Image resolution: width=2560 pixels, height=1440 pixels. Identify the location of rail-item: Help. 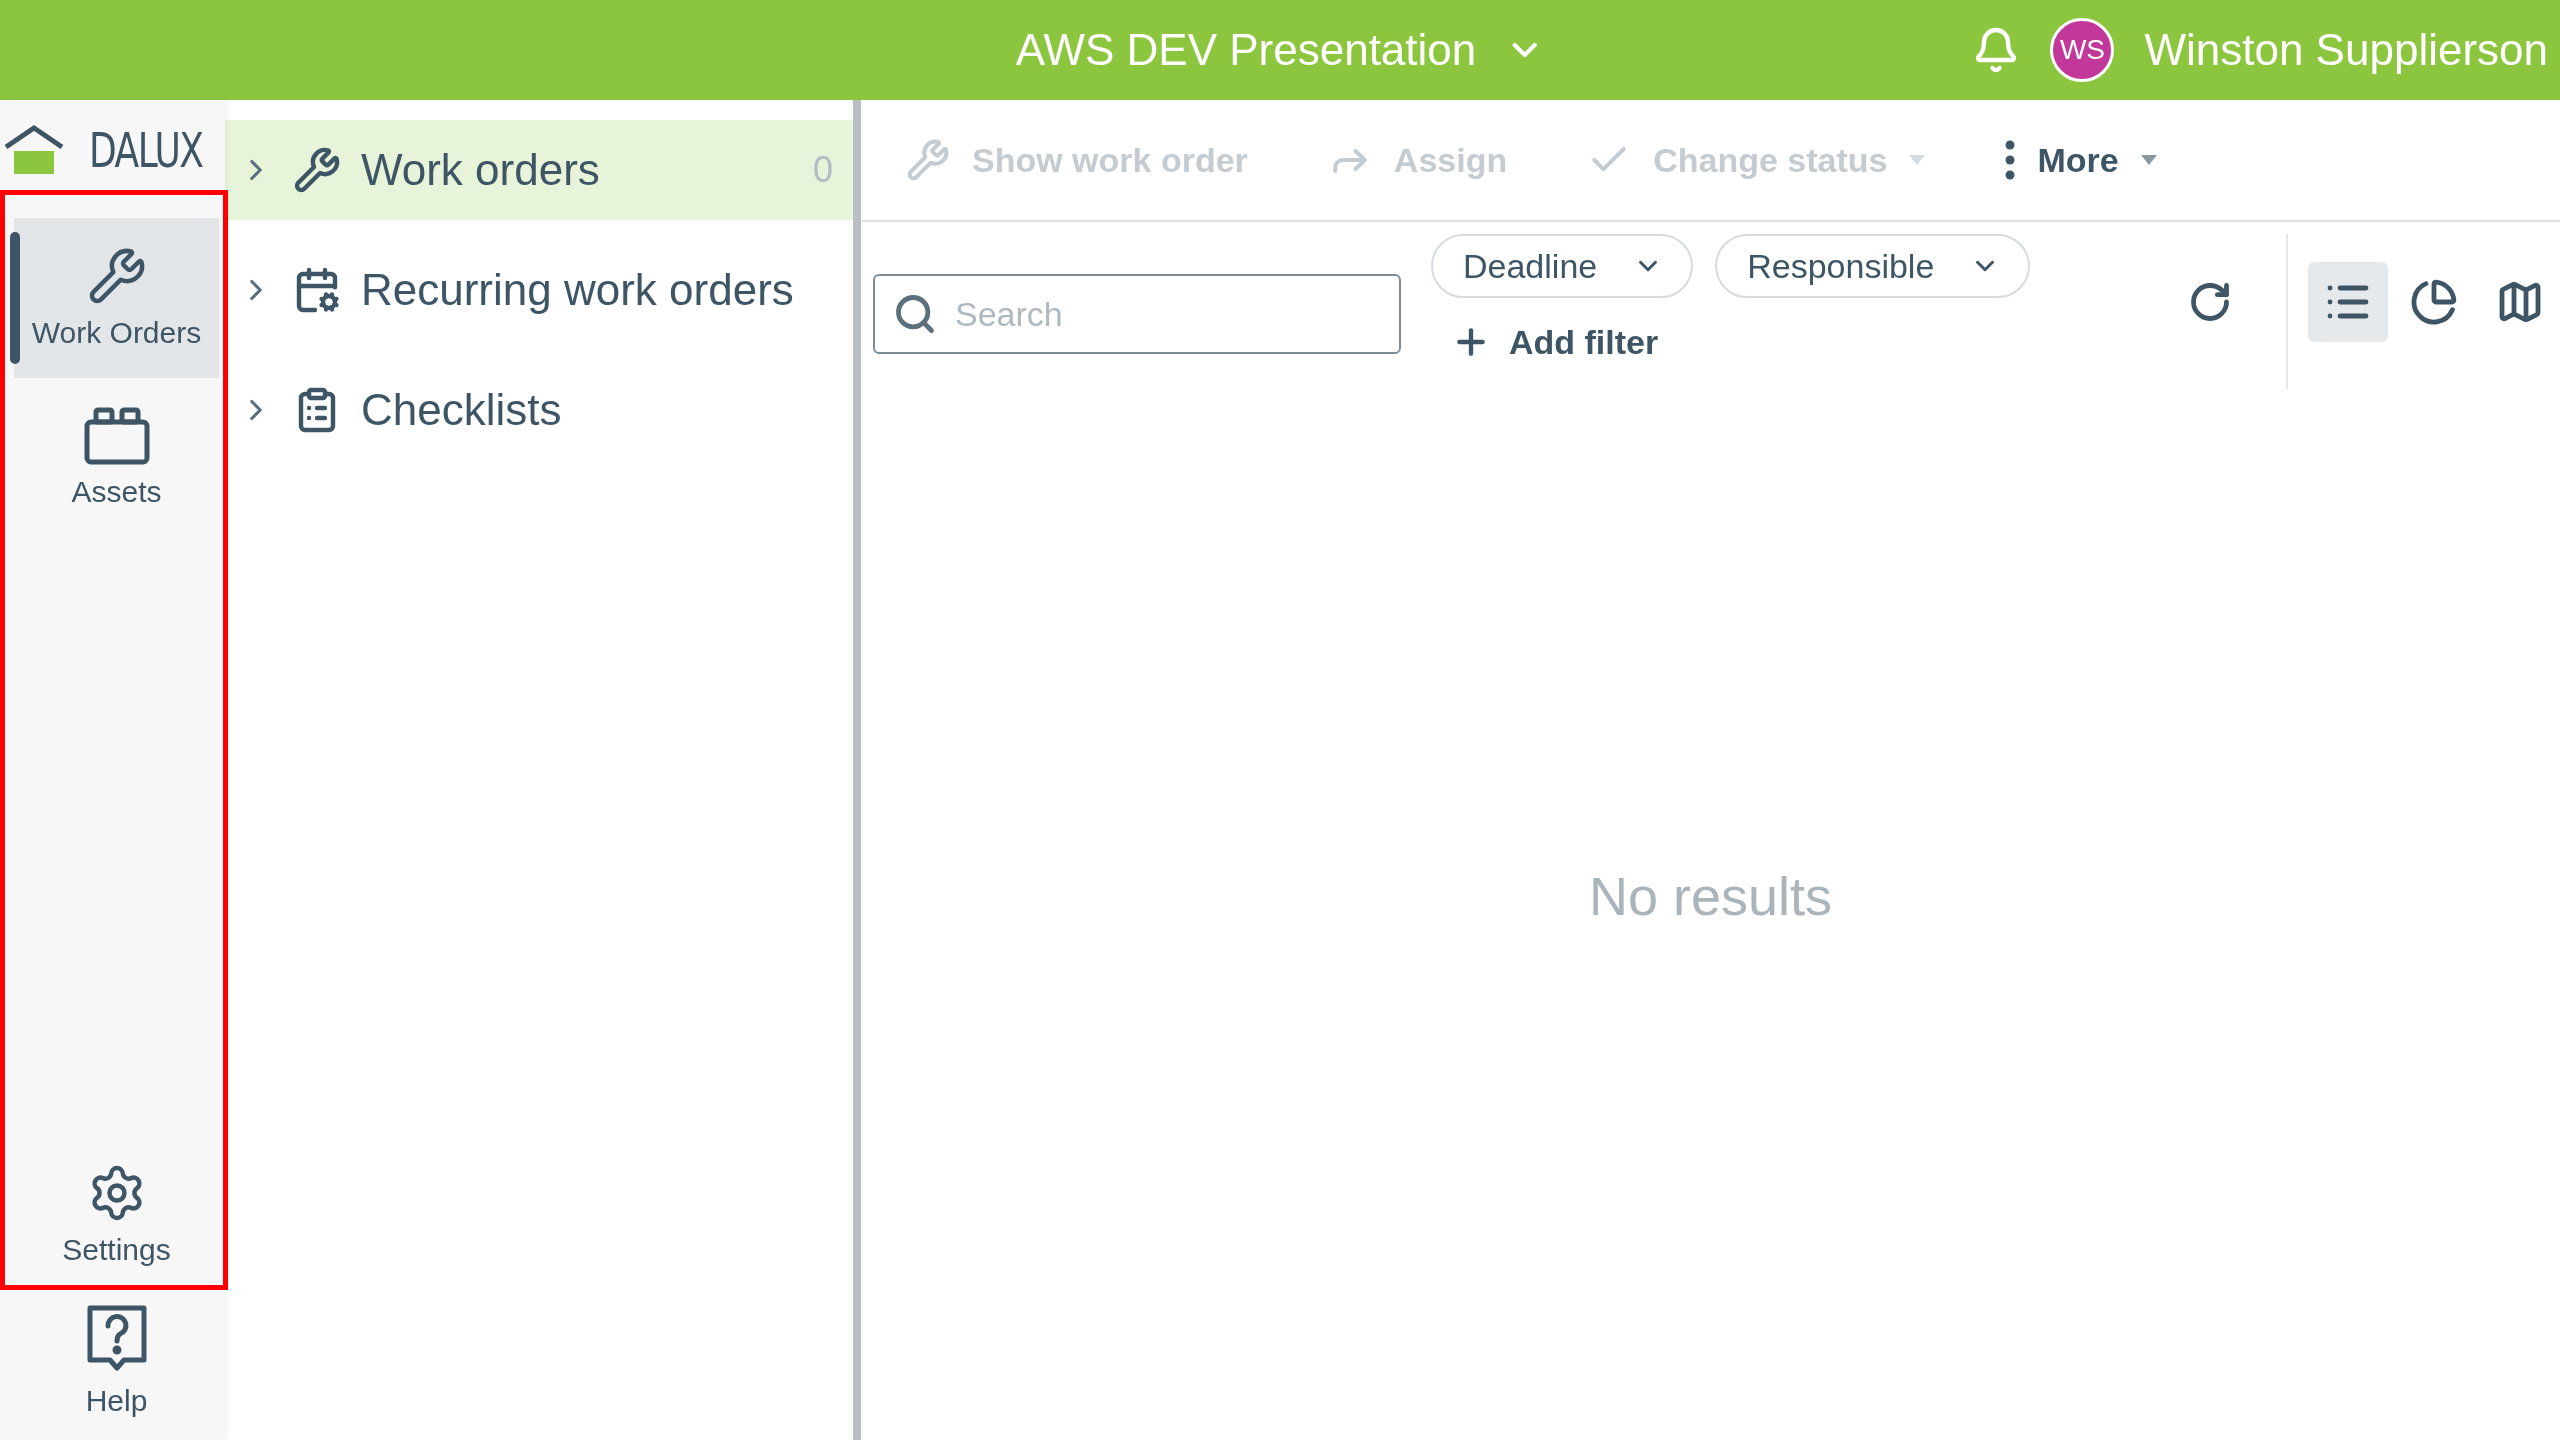
(116, 1361).